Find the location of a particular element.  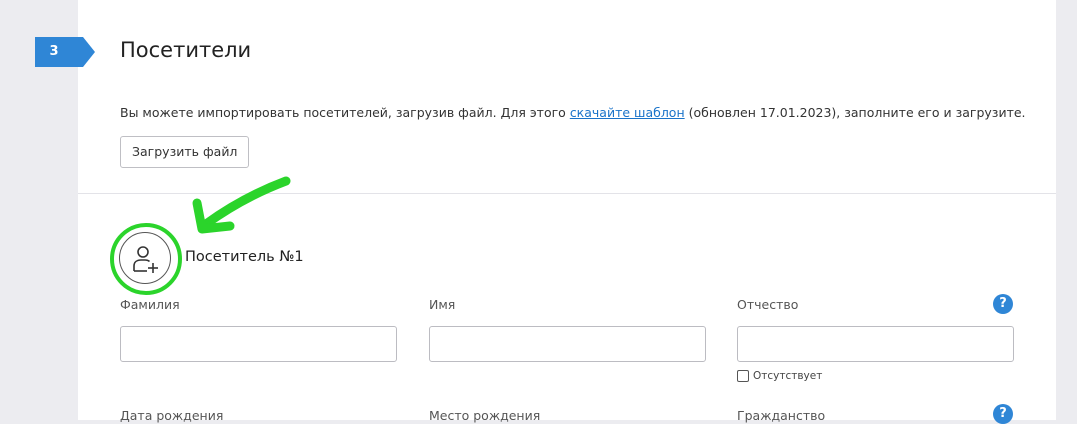

patronymic-absent-label: Отсутствует is located at coordinates (788, 376).